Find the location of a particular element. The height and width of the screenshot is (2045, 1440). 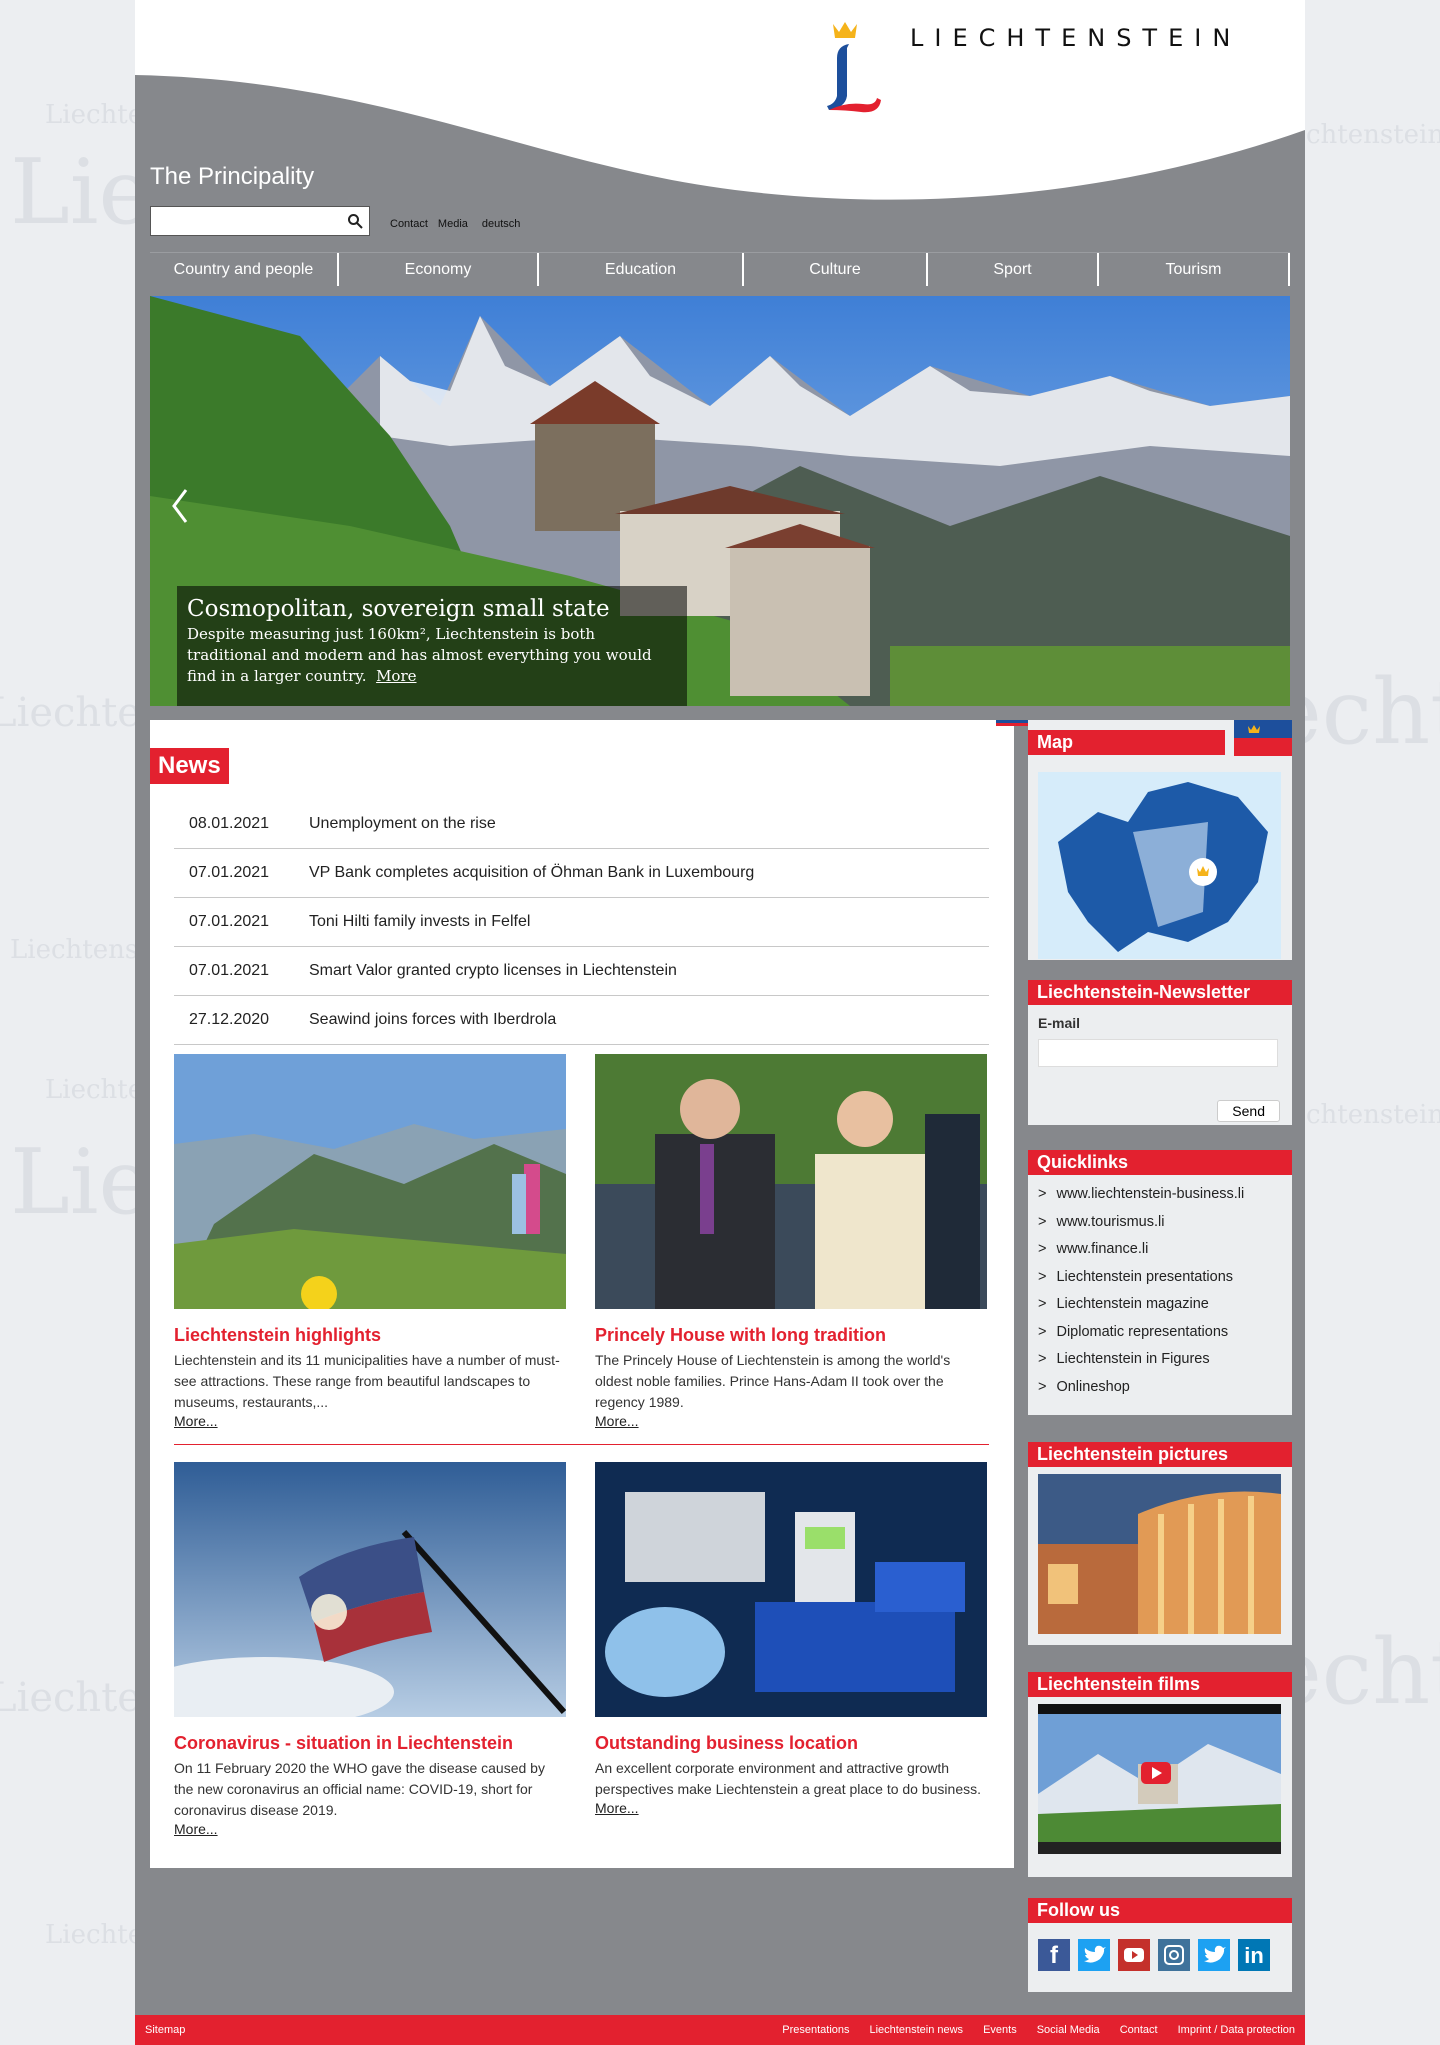

search-box is located at coordinates (260, 221).